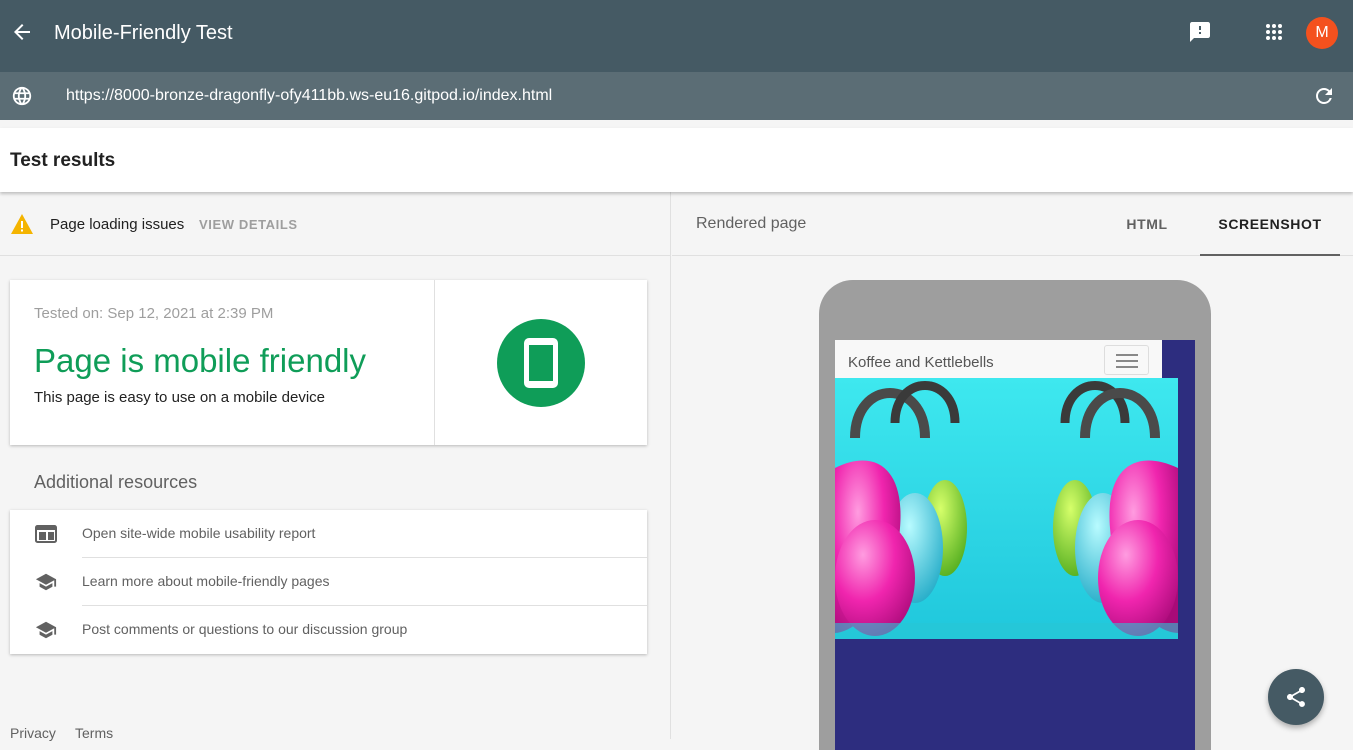 This screenshot has height=750, width=1353. What do you see at coordinates (1006, 508) in the screenshot?
I see `hero-image` at bounding box center [1006, 508].